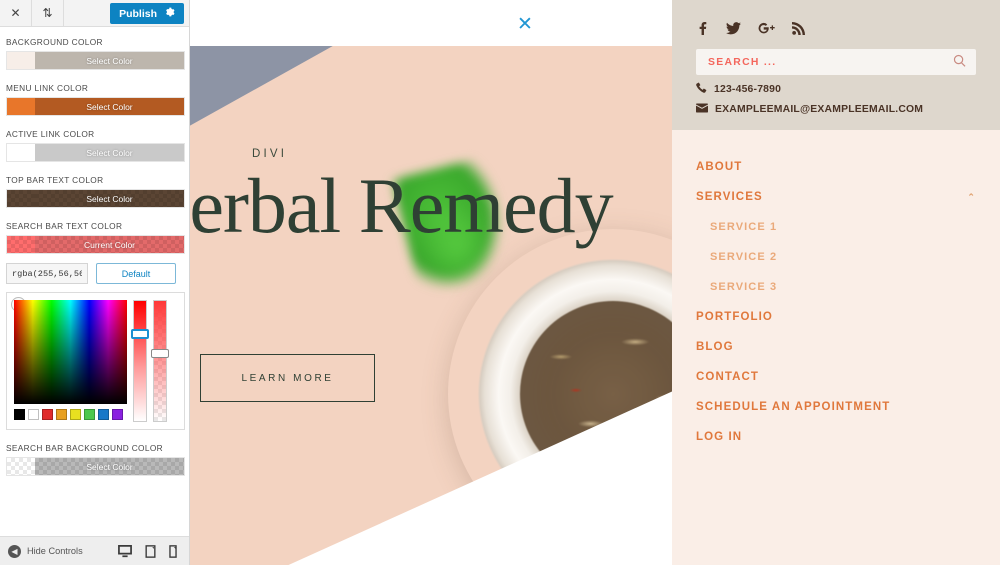 This screenshot has height=565, width=1000. I want to click on hue-slider, so click(140, 361).